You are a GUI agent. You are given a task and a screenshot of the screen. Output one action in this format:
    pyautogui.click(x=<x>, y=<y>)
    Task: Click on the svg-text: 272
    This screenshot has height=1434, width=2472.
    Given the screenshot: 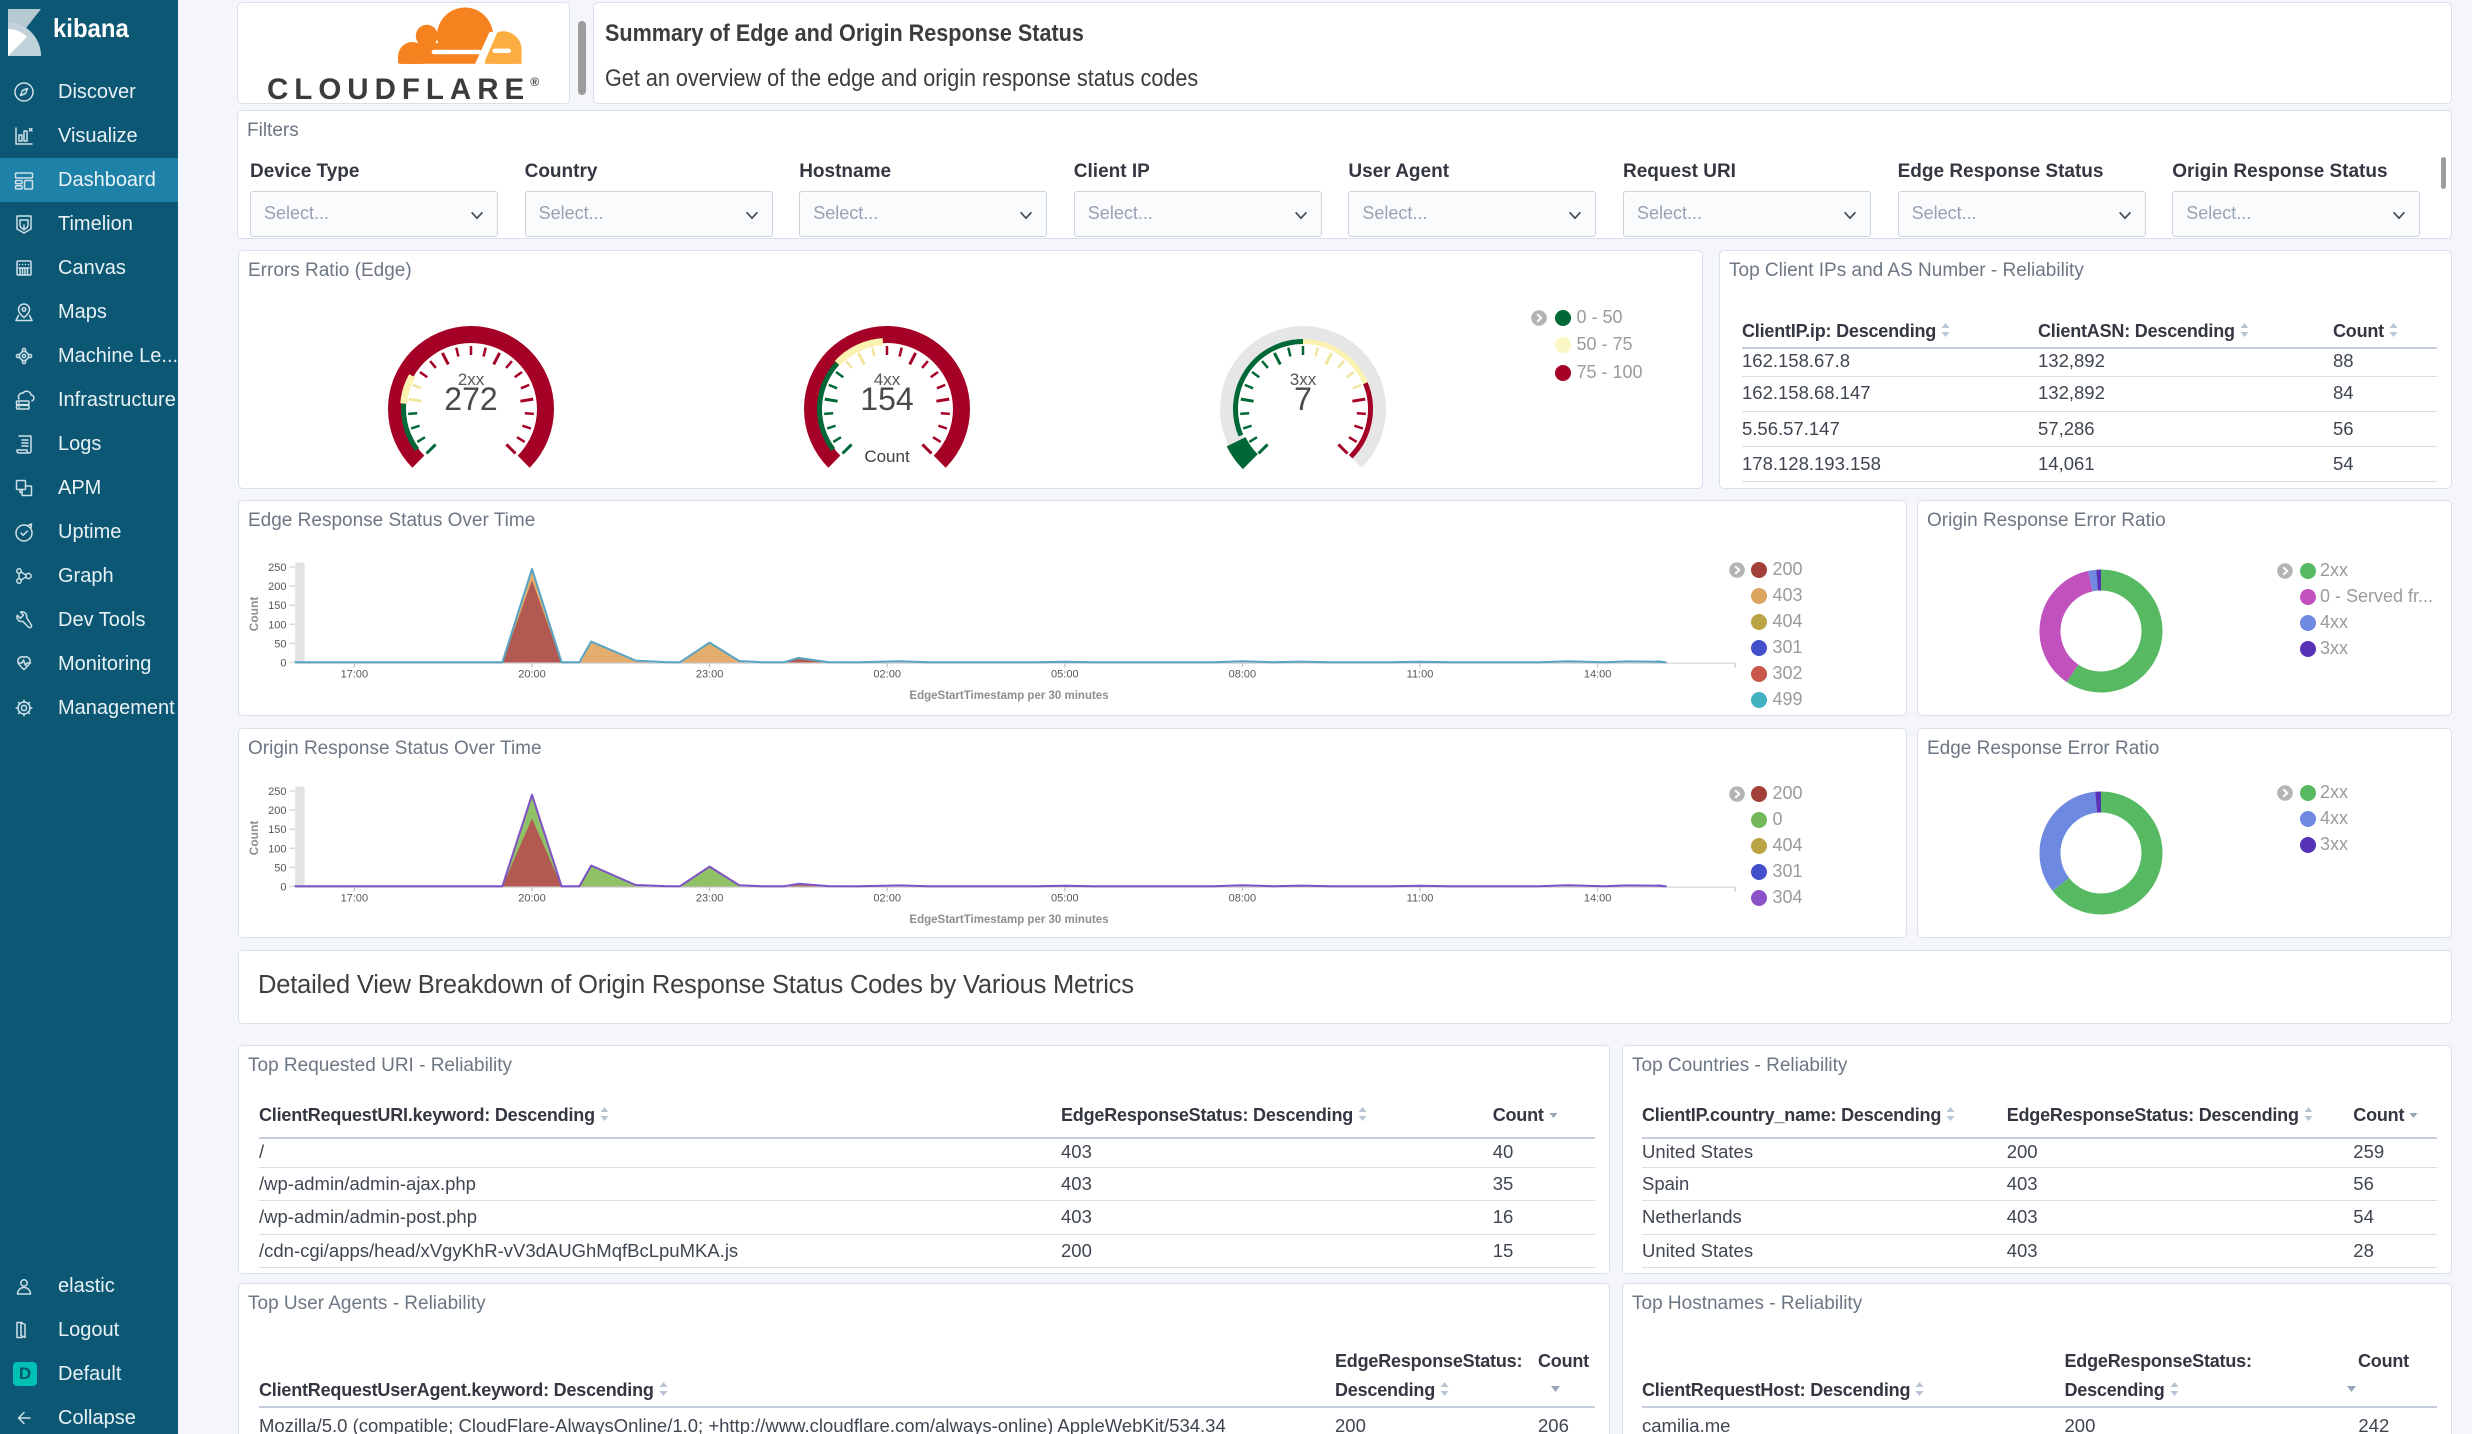 What is the action you would take?
    pyautogui.click(x=470, y=399)
    